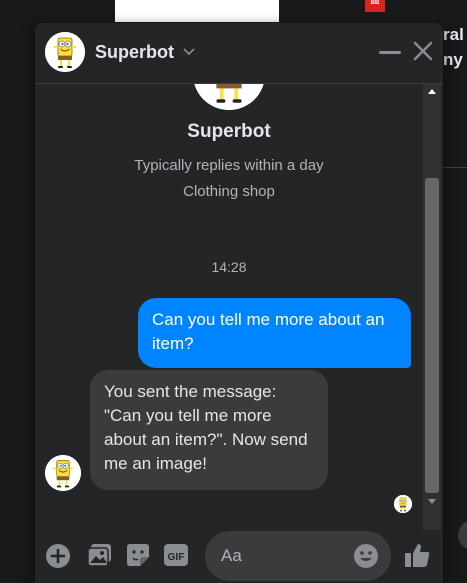  Describe the element at coordinates (63, 473) in the screenshot. I see `bot-message-avatar` at that location.